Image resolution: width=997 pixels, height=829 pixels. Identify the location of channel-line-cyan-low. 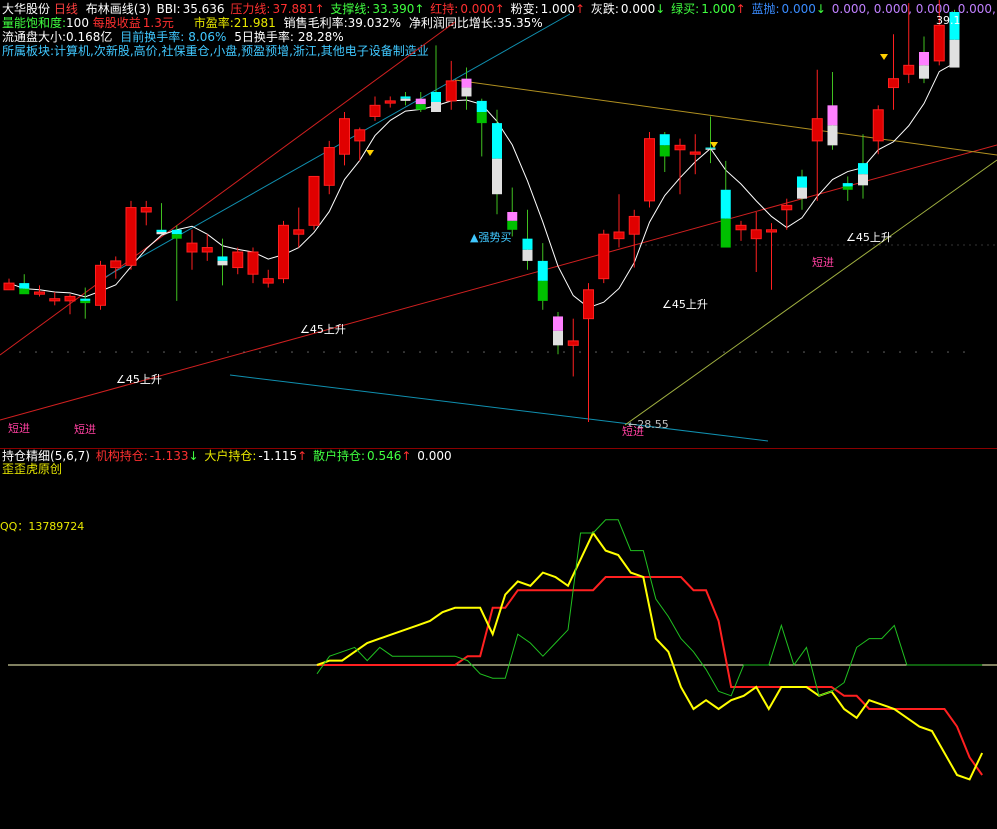
(499, 408).